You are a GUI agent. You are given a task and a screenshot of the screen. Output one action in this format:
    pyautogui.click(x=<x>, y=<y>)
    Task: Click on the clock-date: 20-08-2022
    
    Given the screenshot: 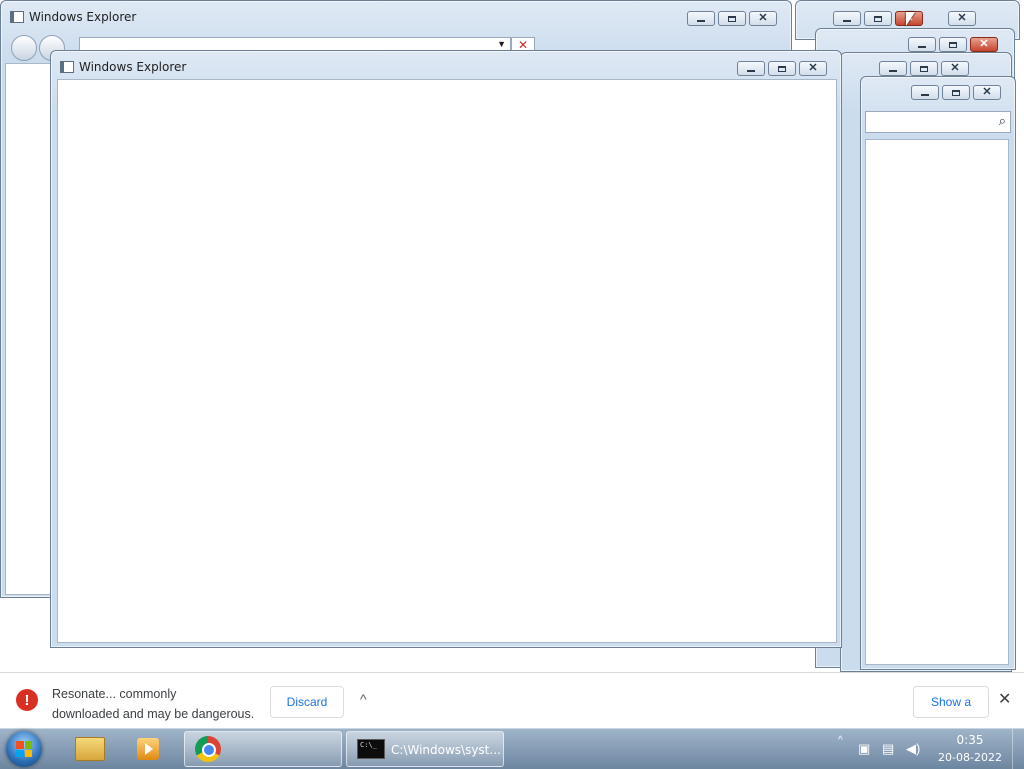 What is the action you would take?
    pyautogui.click(x=970, y=757)
    